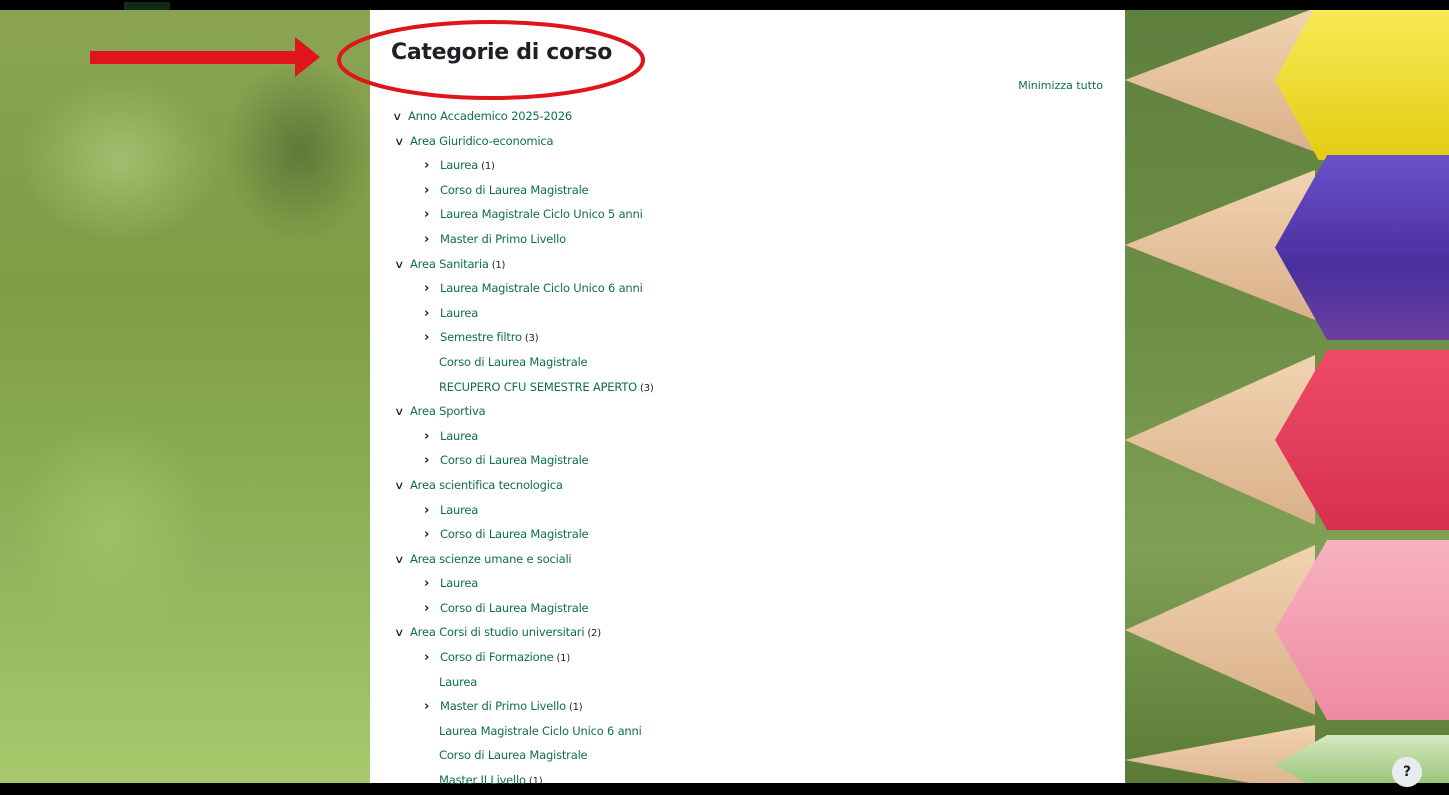 This screenshot has width=1449, height=795. What do you see at coordinates (448, 411) in the screenshot?
I see `category-link: Area Sportiva` at bounding box center [448, 411].